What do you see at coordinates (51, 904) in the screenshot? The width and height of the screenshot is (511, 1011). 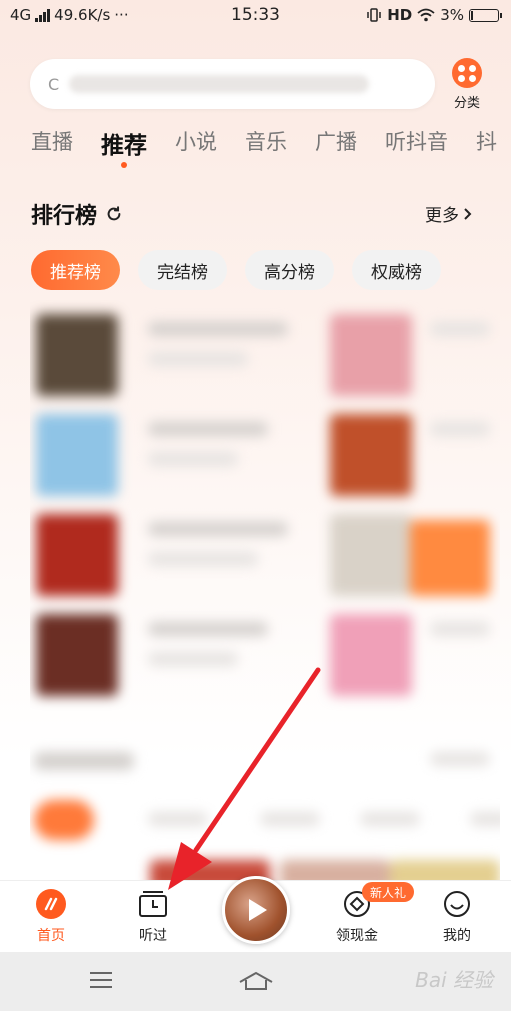 I see `home-icon` at bounding box center [51, 904].